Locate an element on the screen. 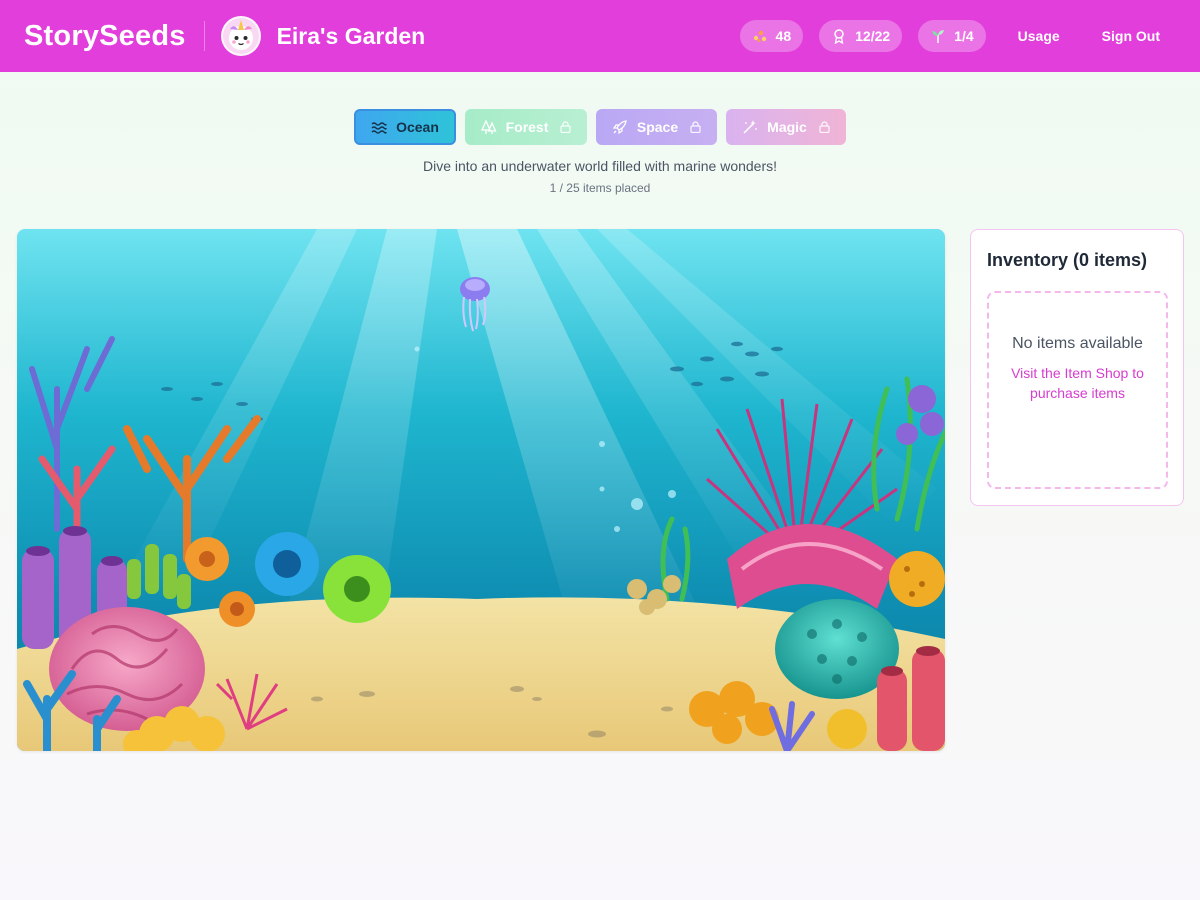 This screenshot has height=900, width=1200. tab-forest-label: Forest is located at coordinates (527, 127).